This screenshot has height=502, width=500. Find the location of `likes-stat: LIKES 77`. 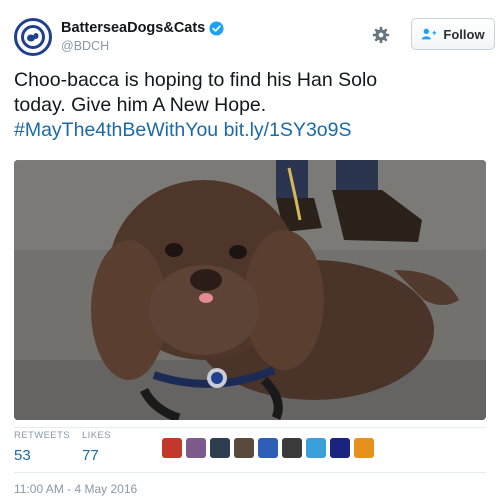

likes-stat: LIKES 77 is located at coordinates (96, 447).